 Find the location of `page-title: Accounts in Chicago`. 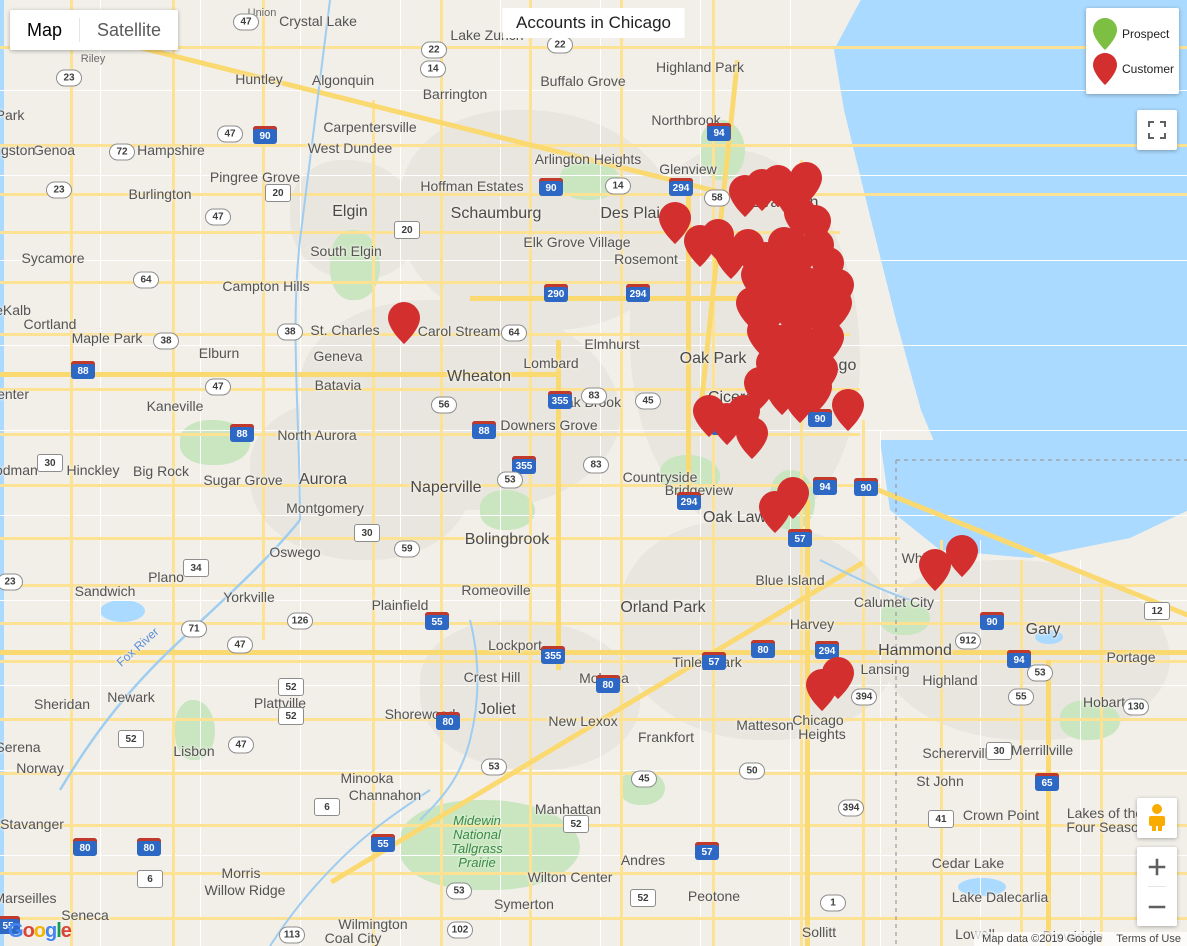

page-title: Accounts in Chicago is located at coordinates (593, 23).